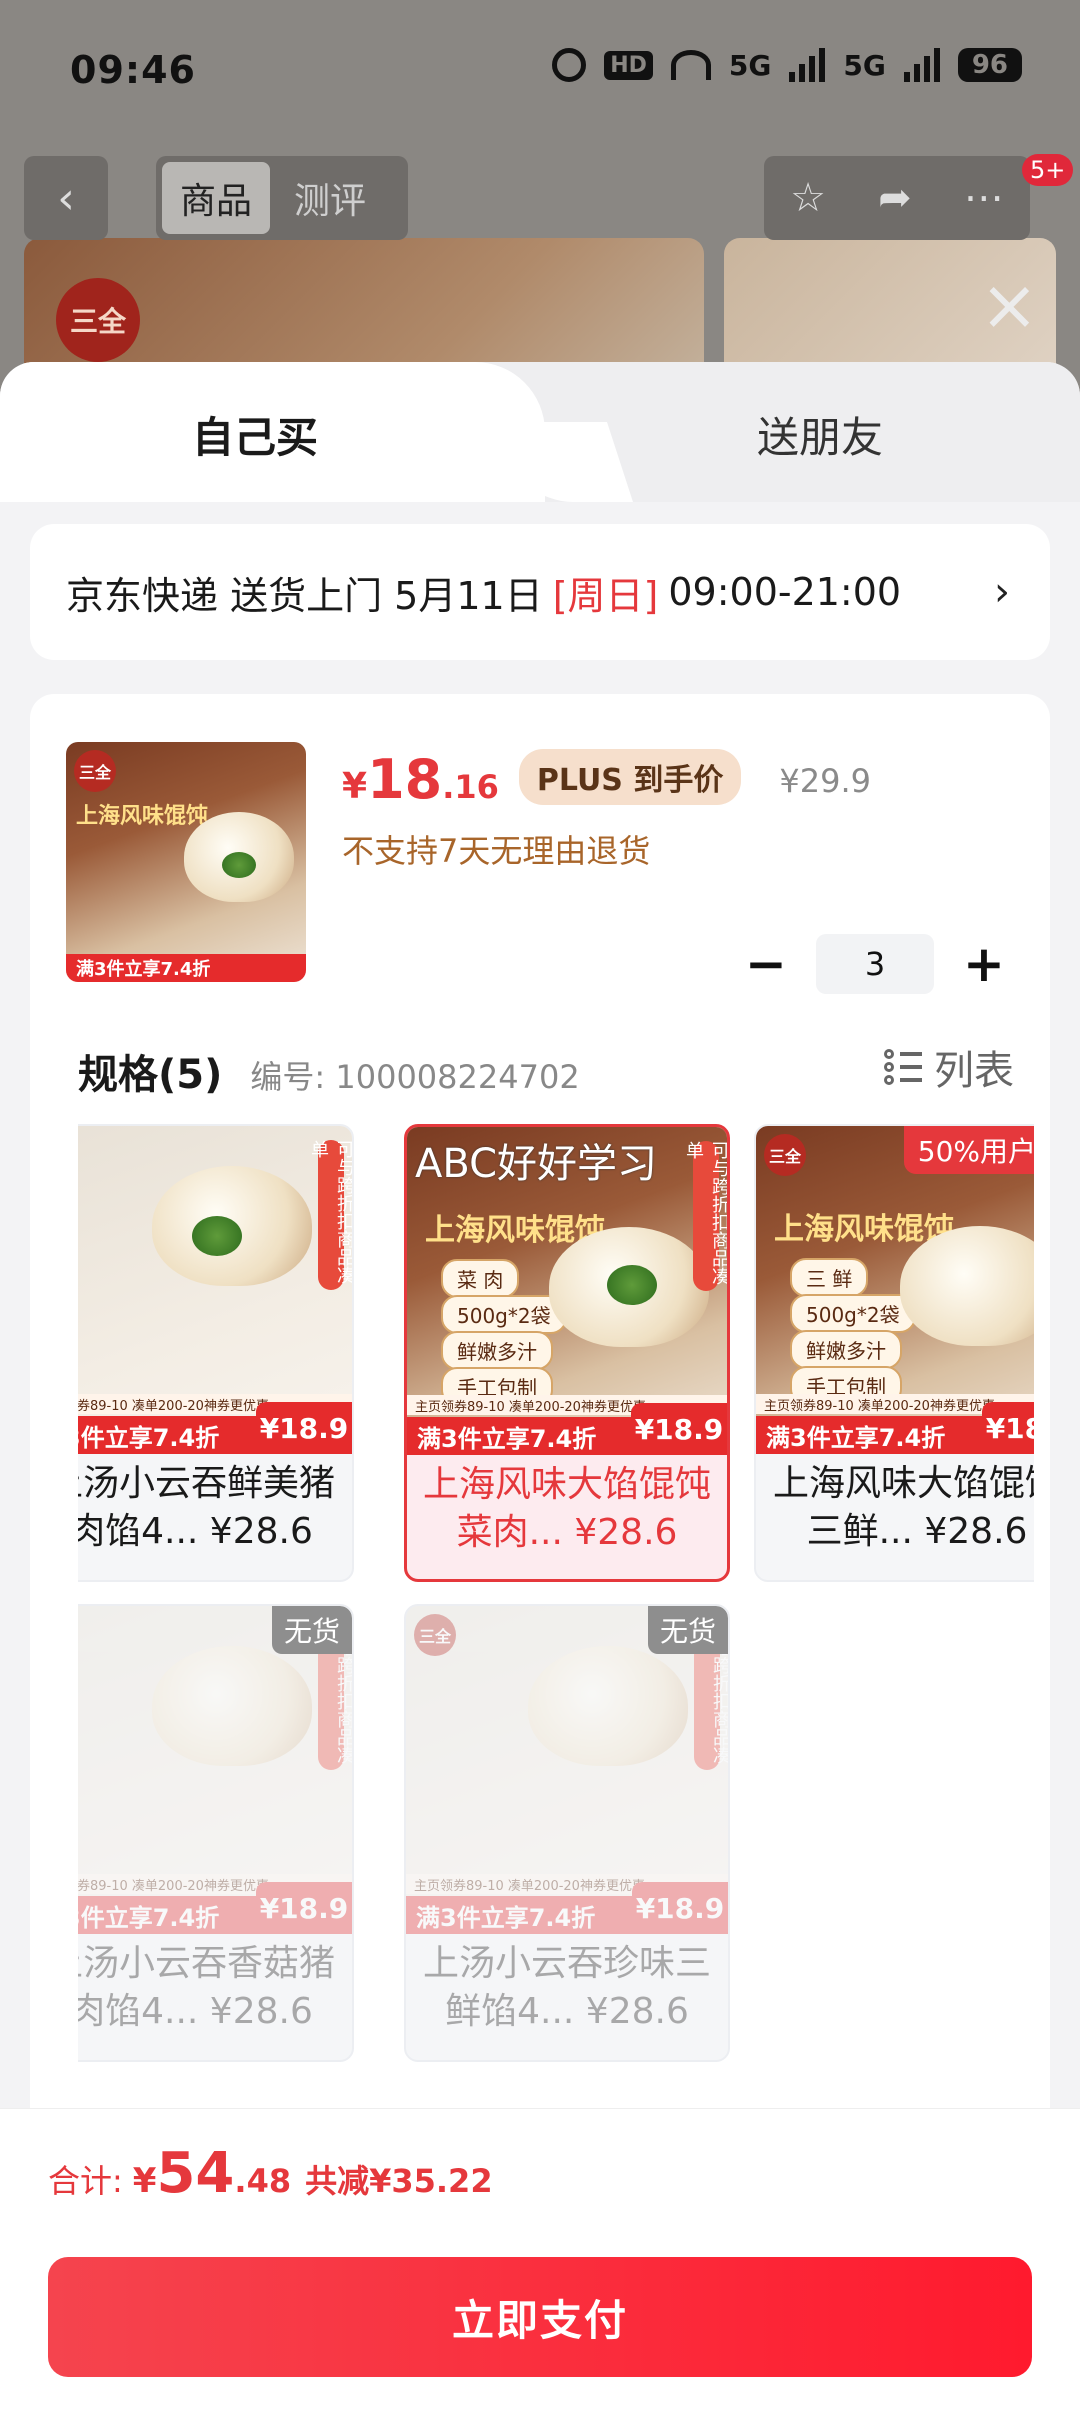 Image resolution: width=1080 pixels, height=2412 pixels. Describe the element at coordinates (903, 1507) in the screenshot. I see `sku-name: 上海风味大馅馄饨三鲜... ¥28.6` at that location.